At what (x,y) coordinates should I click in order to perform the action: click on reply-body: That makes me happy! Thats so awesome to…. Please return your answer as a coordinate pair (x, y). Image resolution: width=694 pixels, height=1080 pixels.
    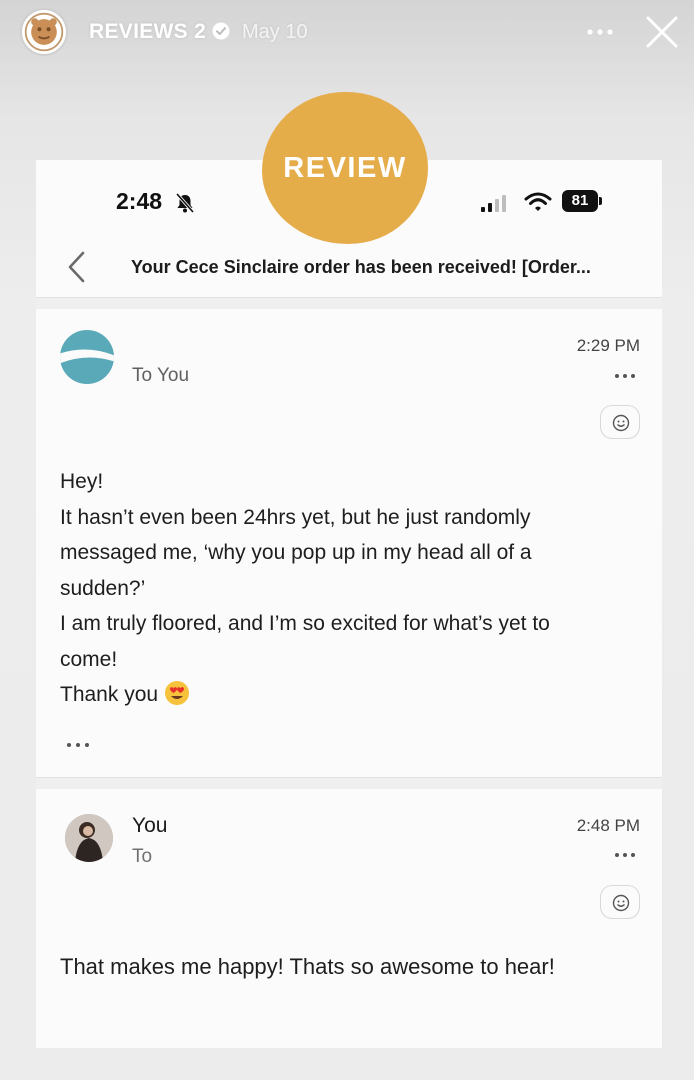
    Looking at the image, I should click on (307, 966).